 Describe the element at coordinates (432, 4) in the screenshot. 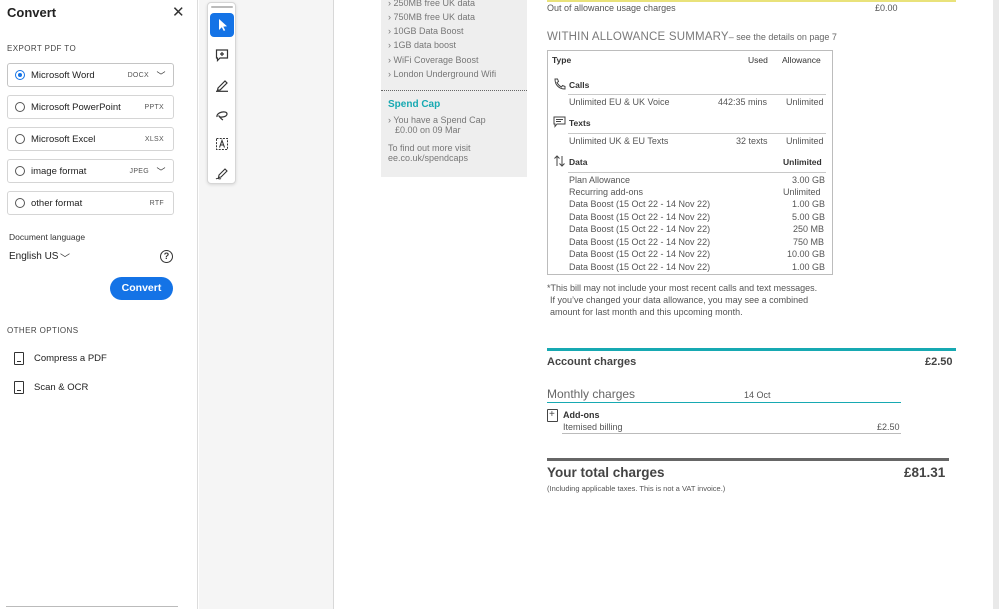

I see `list-item: › 250MB free UK data` at that location.